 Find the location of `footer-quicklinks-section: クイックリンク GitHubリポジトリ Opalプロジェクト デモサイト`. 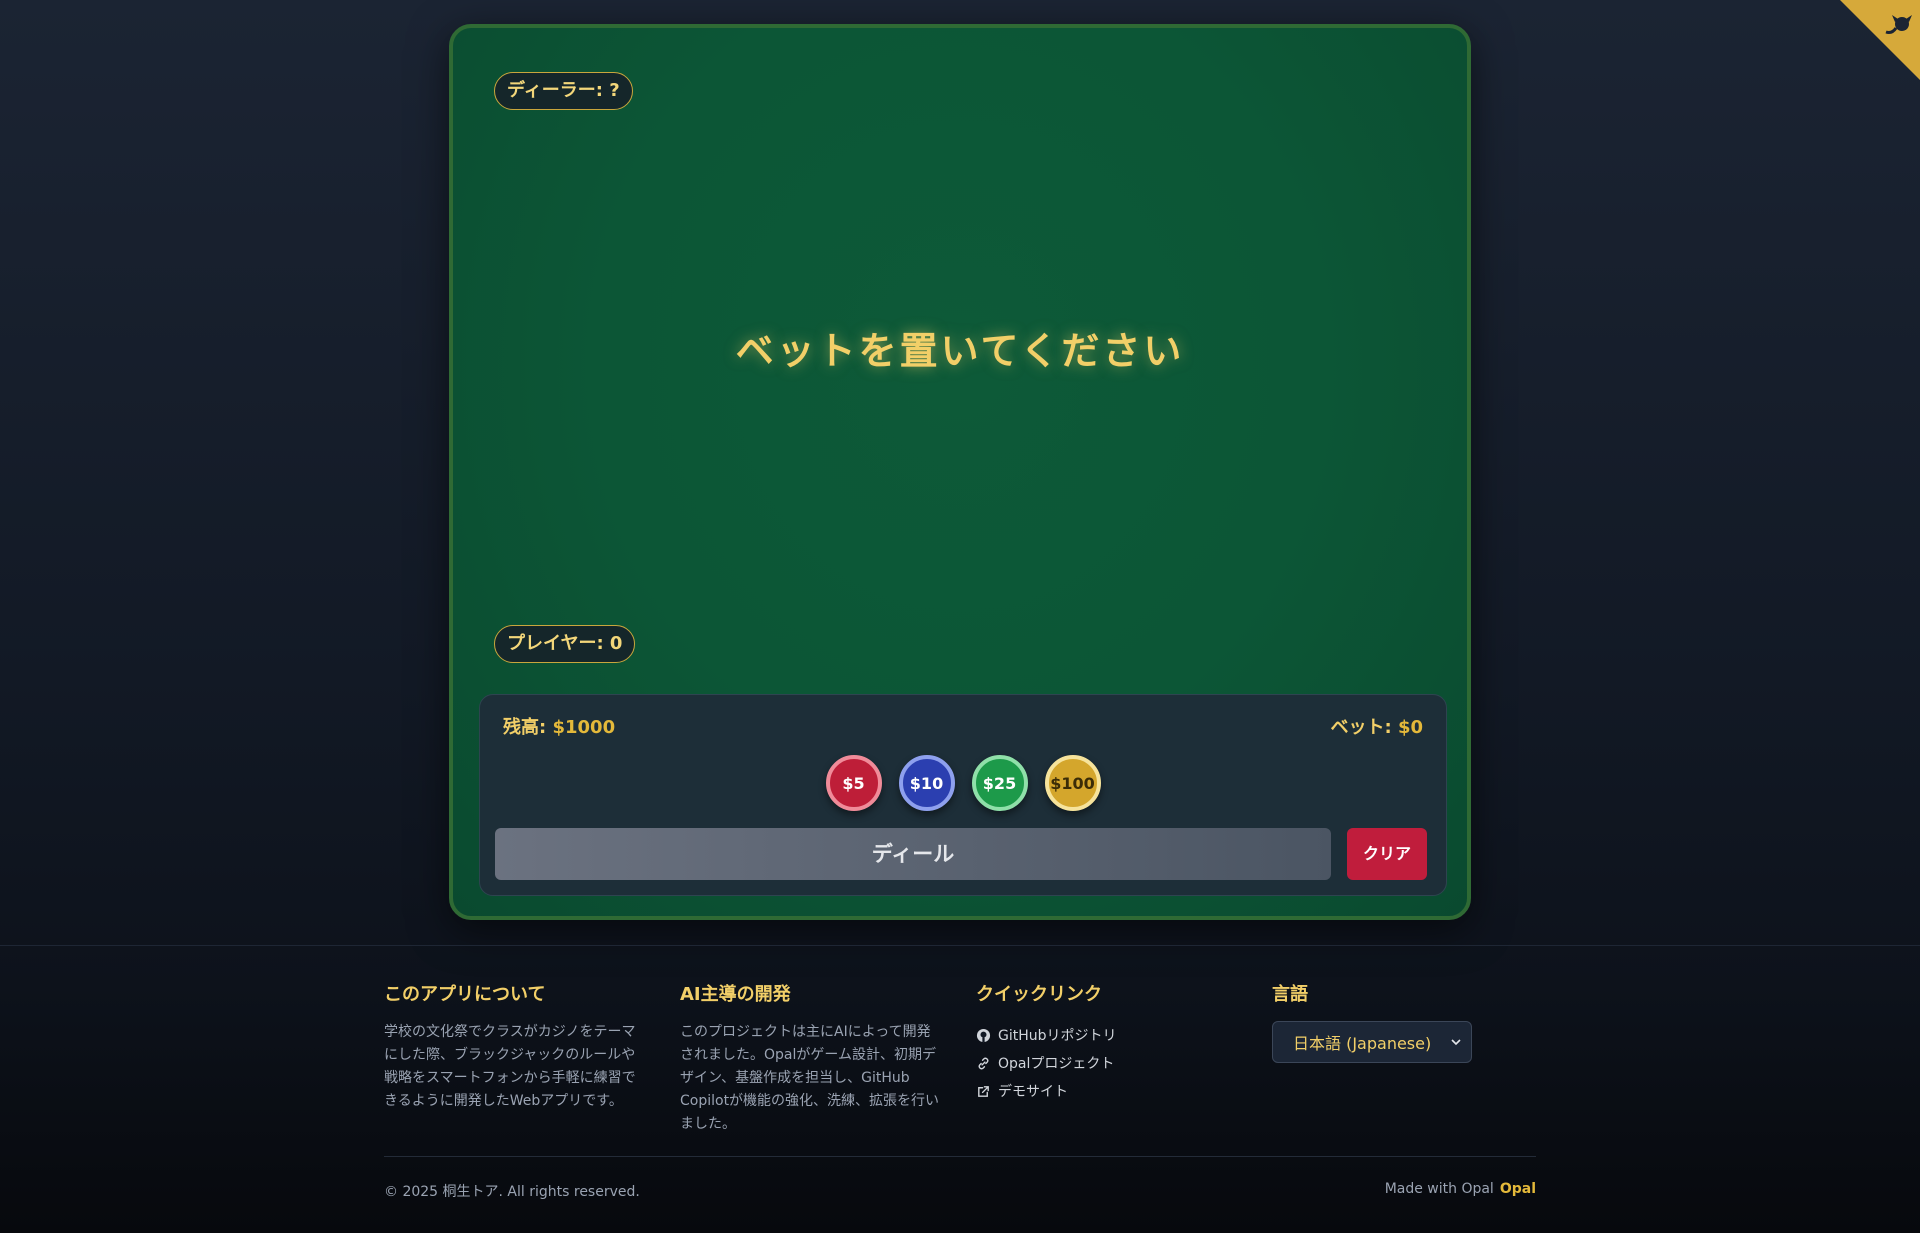

footer-quicklinks-section: クイックリンク GitHubリポジトリ Opalプロジェクト デモサイト is located at coordinates (1106, 1042).